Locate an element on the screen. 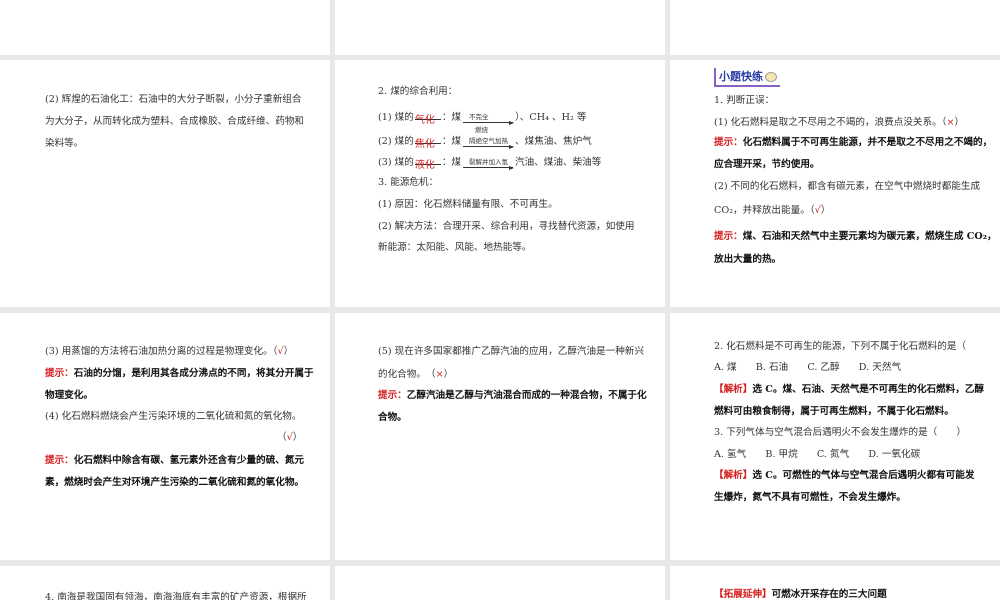  question: 4. 南海是我国固有领海，南海海底有丰富的矿产资源，根据所 is located at coordinates (176, 596).